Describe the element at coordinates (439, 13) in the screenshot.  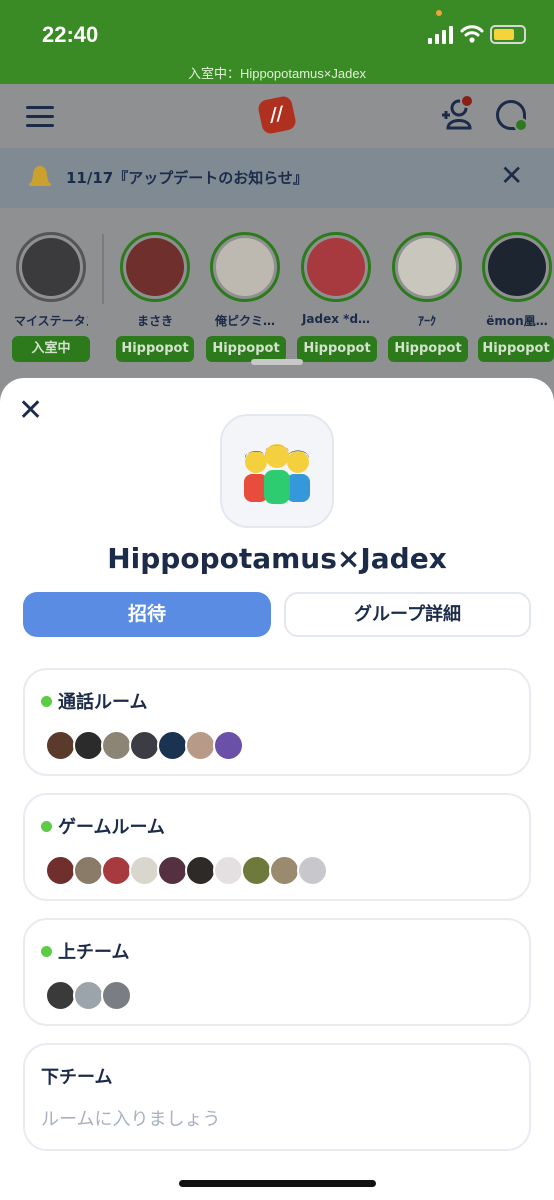
I see `privacy-indicator-dot` at that location.